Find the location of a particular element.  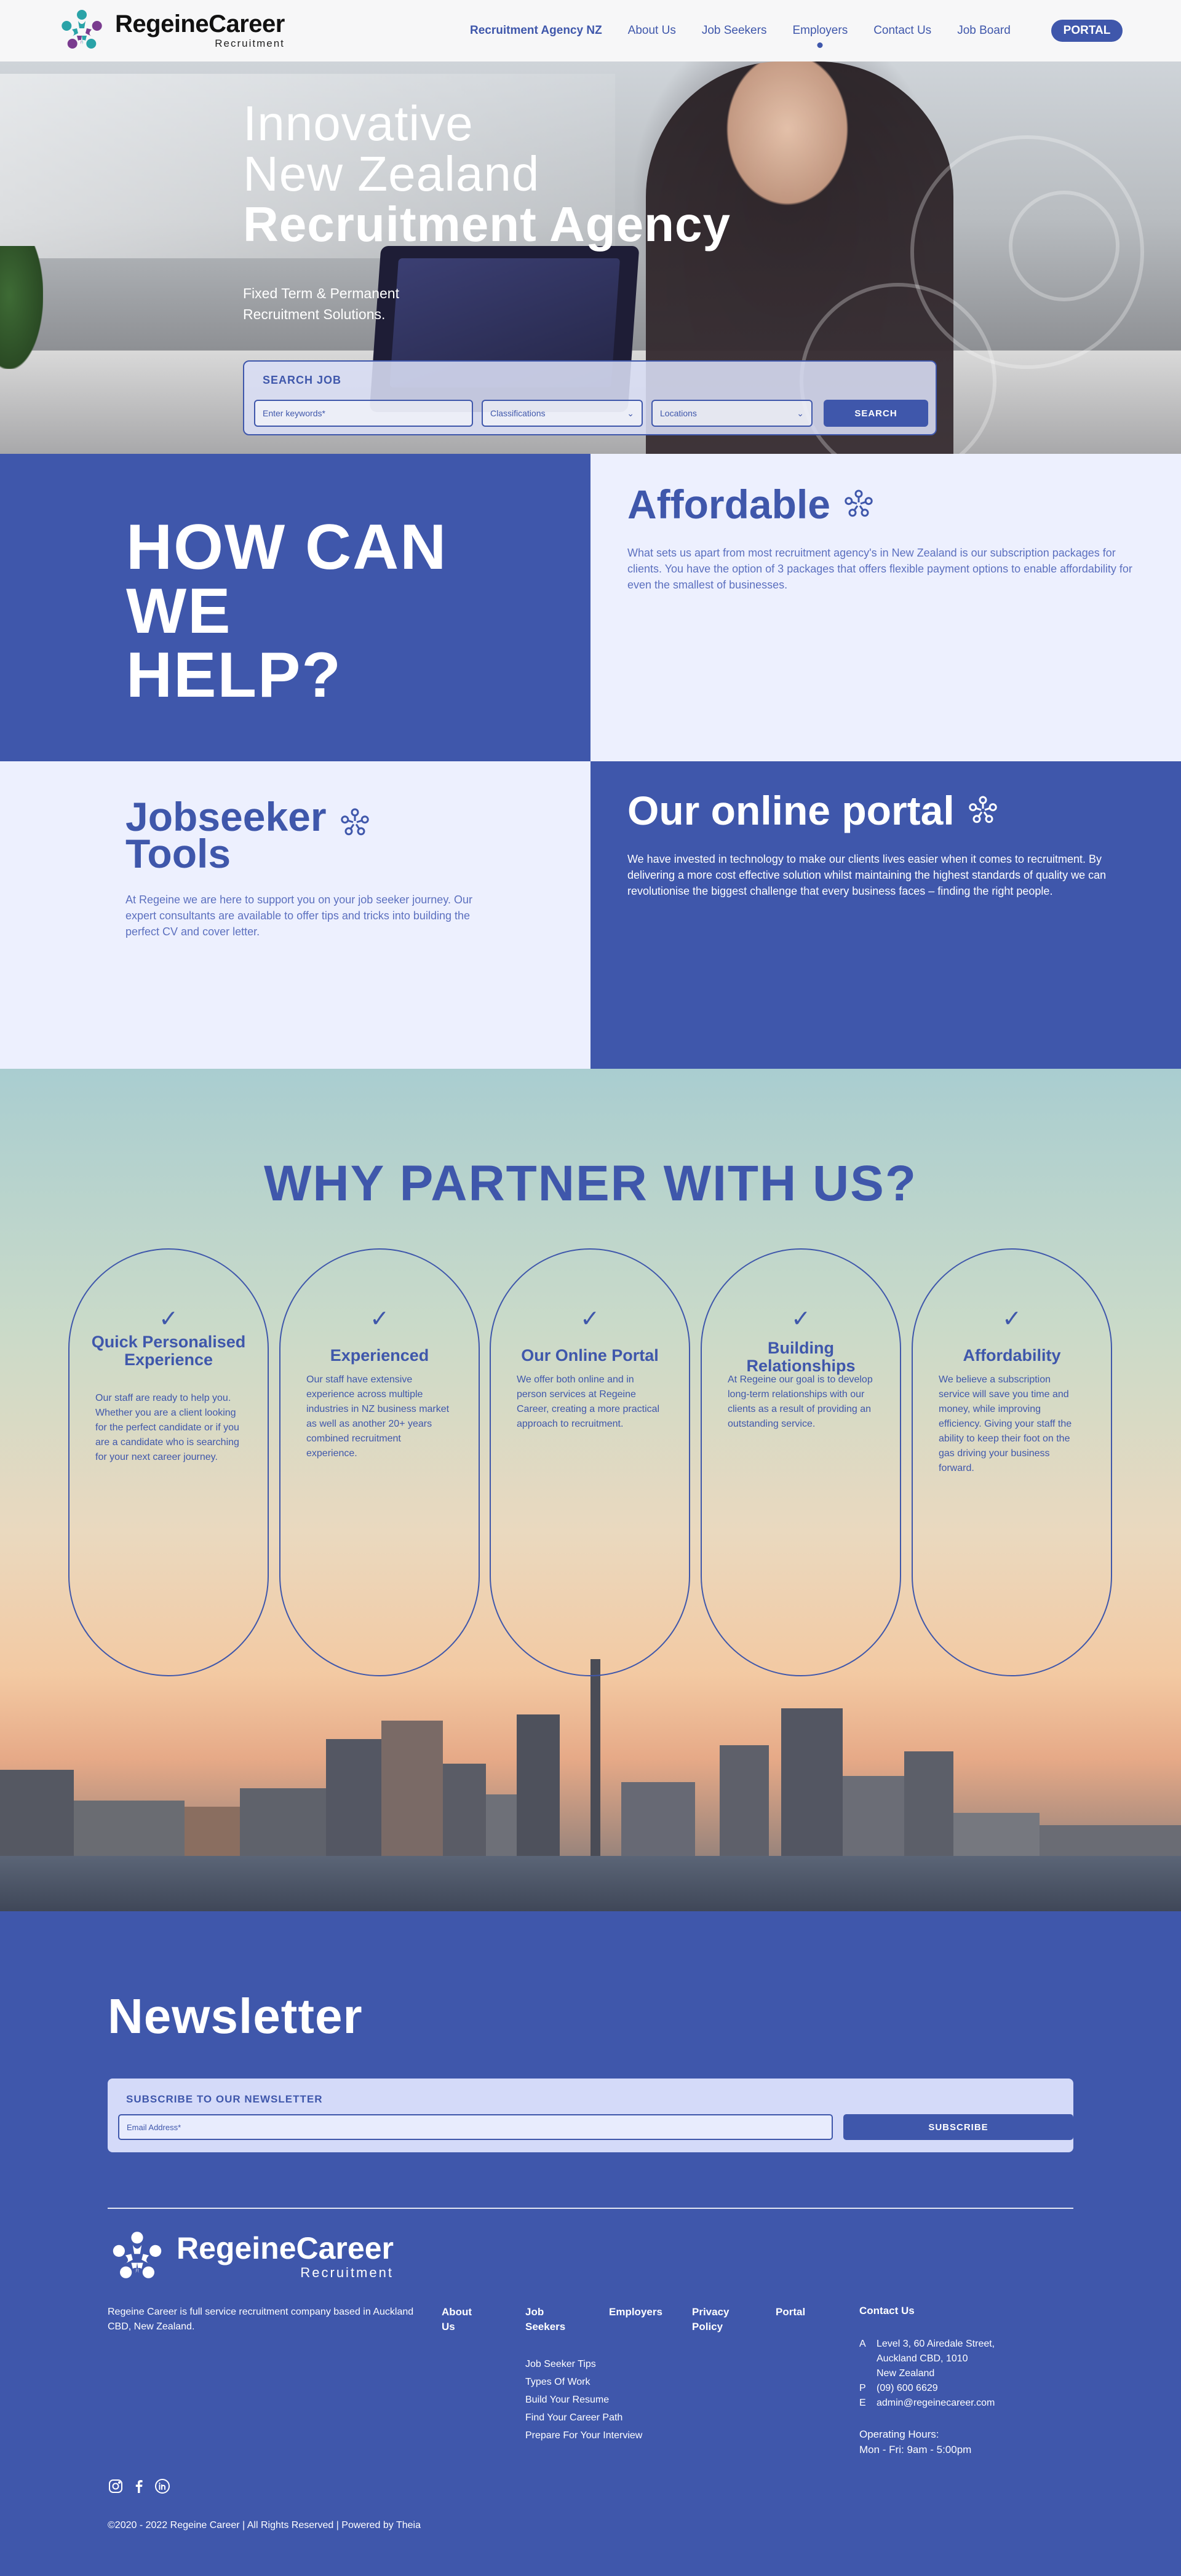

footer-link-types-of-work: Types Of Work is located at coordinates (583, 2382).